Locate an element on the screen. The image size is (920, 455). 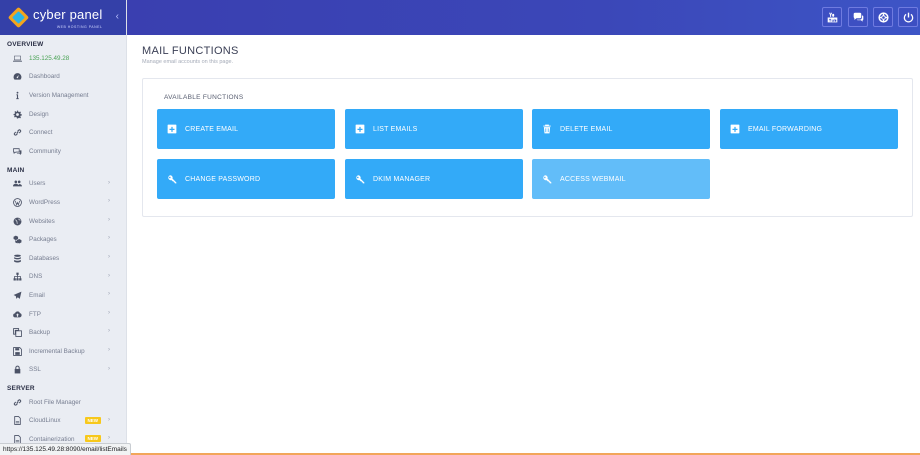
sidebar-item-incremental-backup: Incremental Backup › is located at coordinates (63, 351).